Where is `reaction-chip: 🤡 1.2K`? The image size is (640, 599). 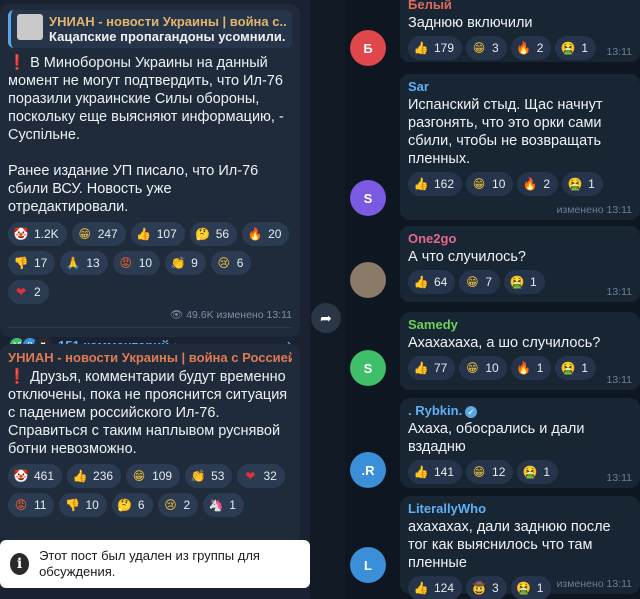 reaction-chip: 🤡 1.2K is located at coordinates (37, 234).